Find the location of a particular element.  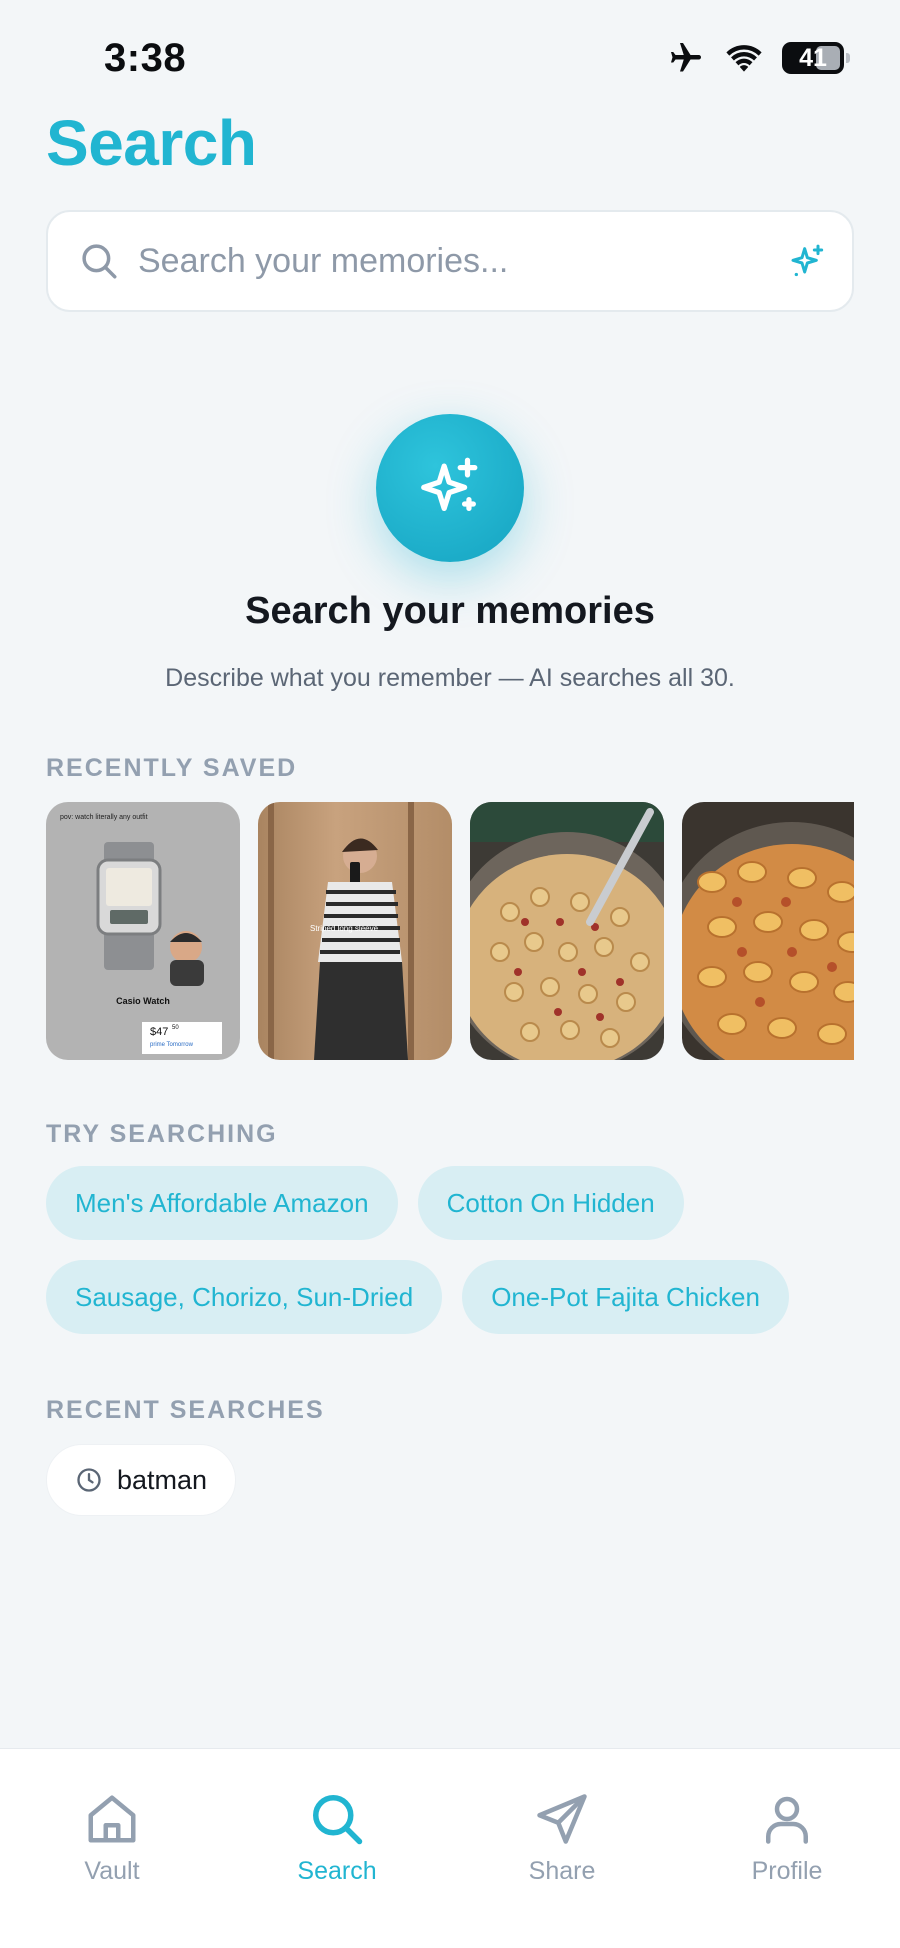

tab-profile: Profile is located at coordinates (787, 1837).